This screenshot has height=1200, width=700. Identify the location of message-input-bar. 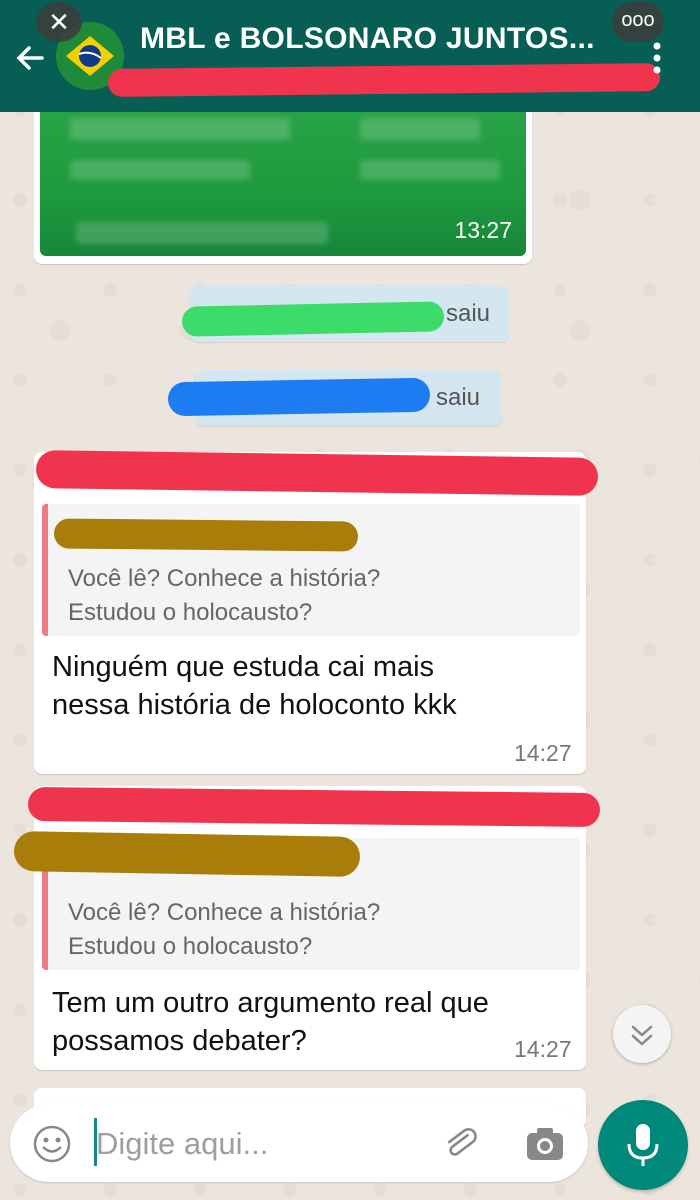
(299, 1143).